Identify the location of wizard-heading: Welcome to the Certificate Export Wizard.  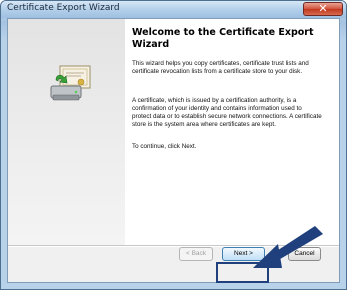
(223, 38).